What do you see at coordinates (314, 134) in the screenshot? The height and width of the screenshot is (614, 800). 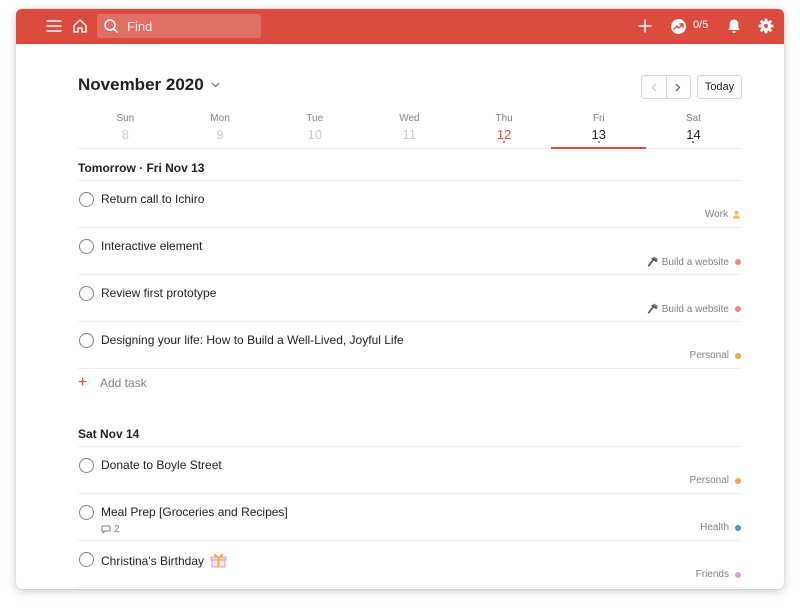 I see `day-number: 10` at bounding box center [314, 134].